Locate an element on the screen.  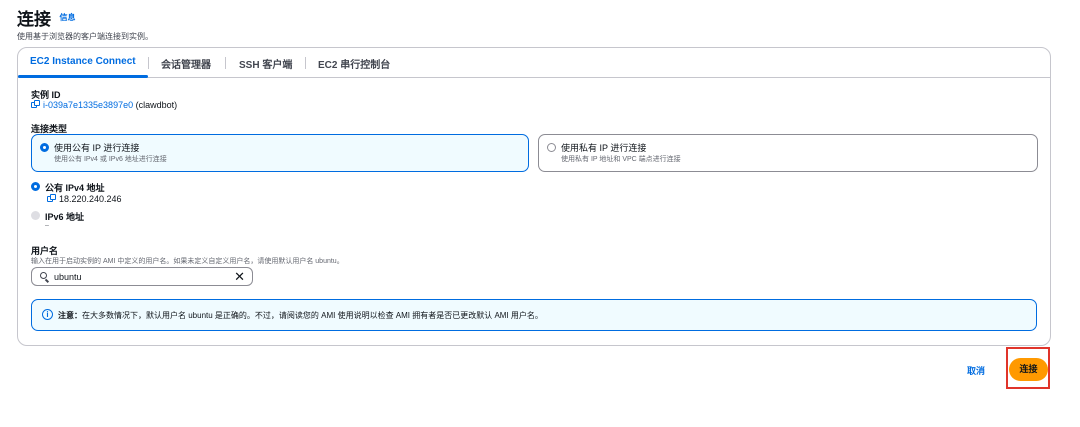
private-ip-option-desc: 使用私有 IP 地址和 VPC 端点进行连接 is located at coordinates (621, 159).